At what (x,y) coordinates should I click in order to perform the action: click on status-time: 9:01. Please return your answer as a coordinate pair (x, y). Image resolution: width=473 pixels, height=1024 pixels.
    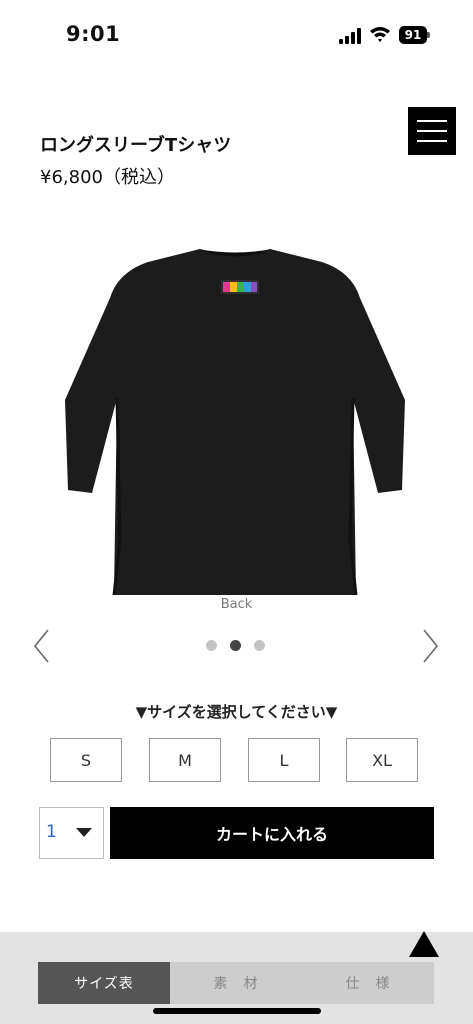
    Looking at the image, I should click on (93, 34).